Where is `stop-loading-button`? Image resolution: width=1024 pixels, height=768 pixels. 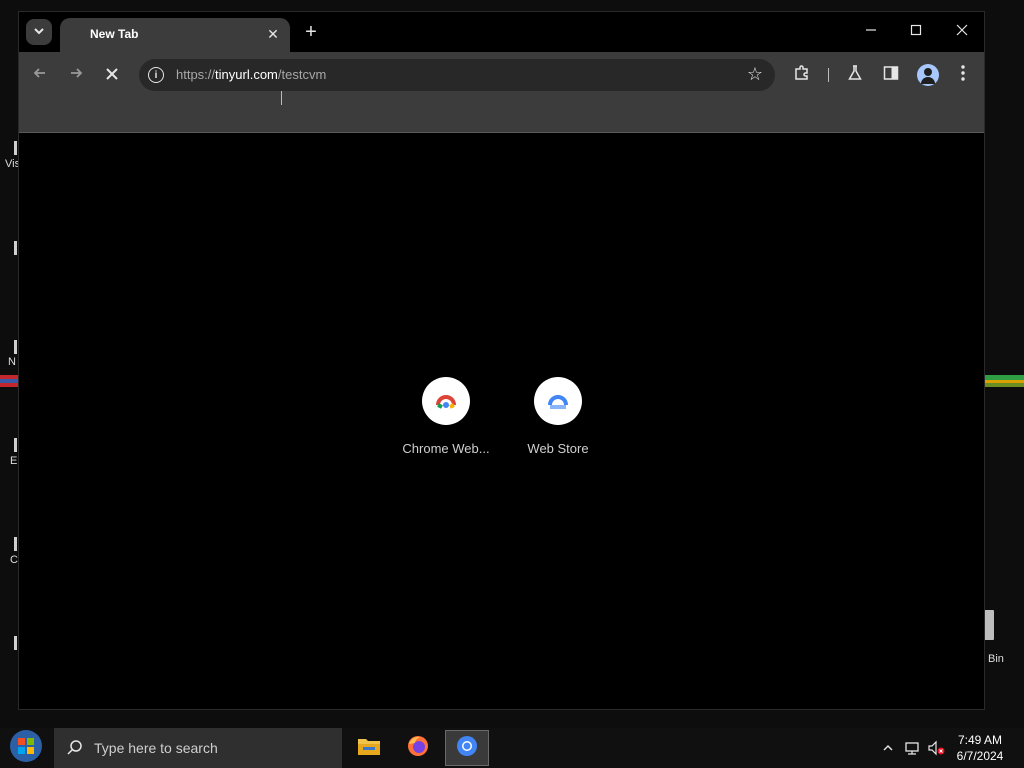 stop-loading-button is located at coordinates (112, 75).